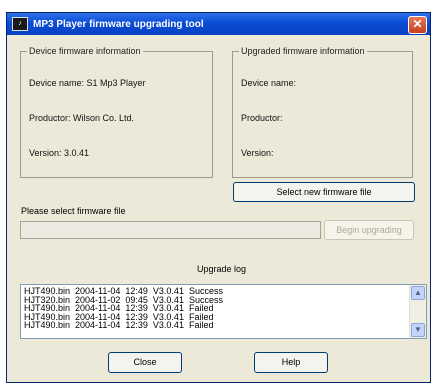  What do you see at coordinates (418, 330) in the screenshot?
I see `scroll-down-icon: ▼` at bounding box center [418, 330].